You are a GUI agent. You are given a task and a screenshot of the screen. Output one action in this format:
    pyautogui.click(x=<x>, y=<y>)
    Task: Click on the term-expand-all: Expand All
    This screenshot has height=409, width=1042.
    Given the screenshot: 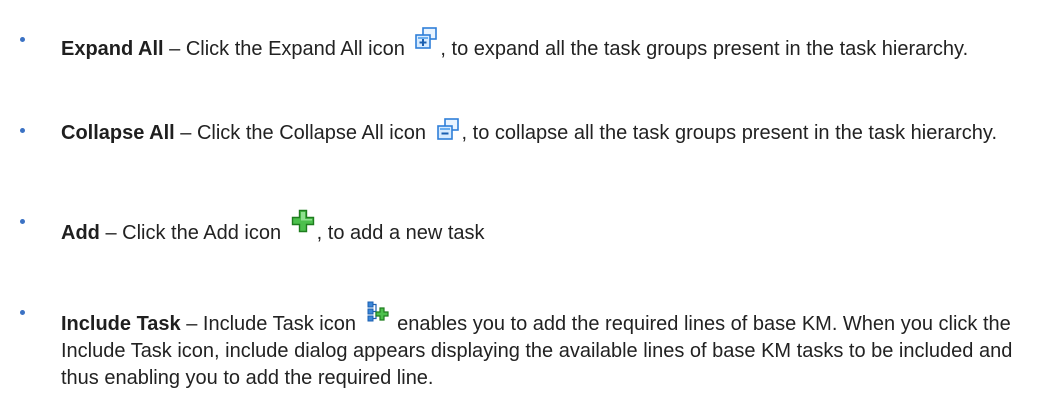 What is the action you would take?
    pyautogui.click(x=112, y=49)
    